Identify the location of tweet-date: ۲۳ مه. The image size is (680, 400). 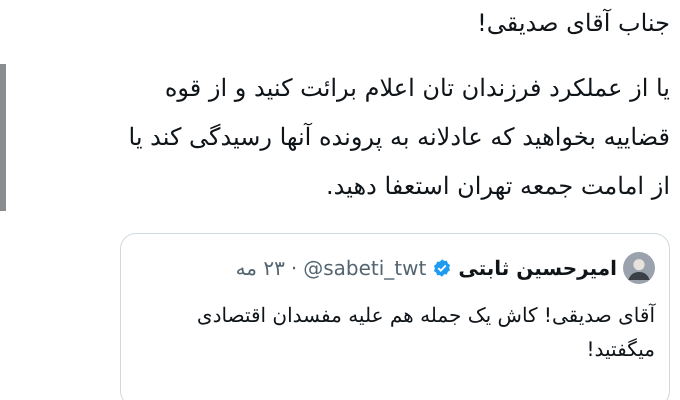
(260, 268).